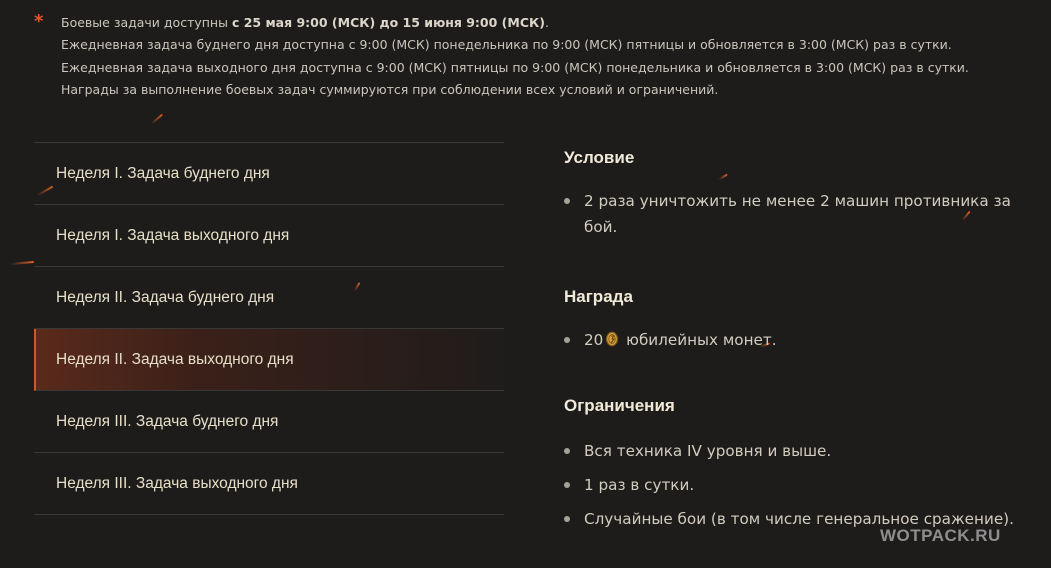  Describe the element at coordinates (175, 359) in the screenshot. I see `task-item-label: Неделя II. Задача выходного дня` at that location.